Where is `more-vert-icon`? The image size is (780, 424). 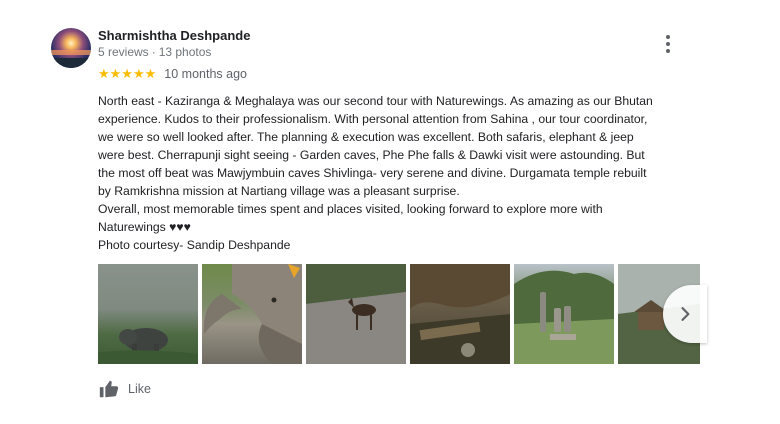
more-vert-icon is located at coordinates (668, 37).